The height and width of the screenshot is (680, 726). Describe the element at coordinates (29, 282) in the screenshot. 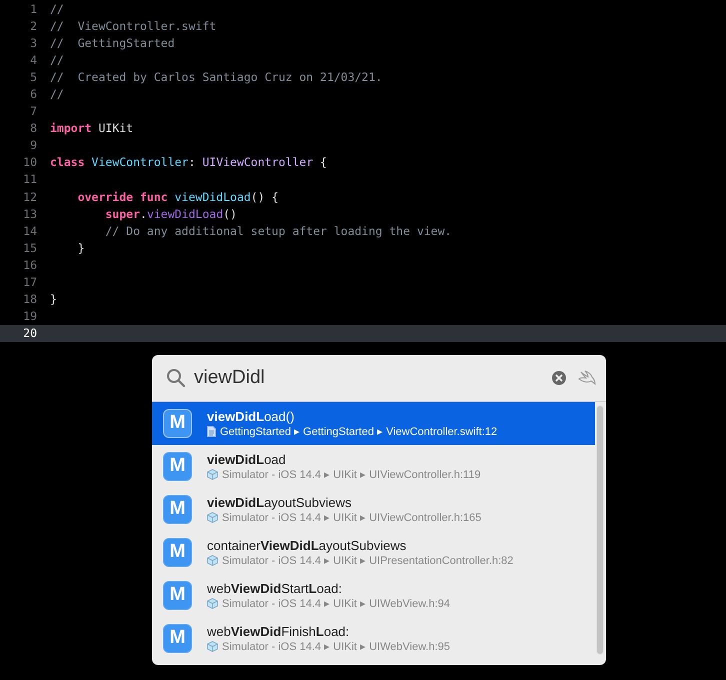

I see `line-number: 17` at that location.